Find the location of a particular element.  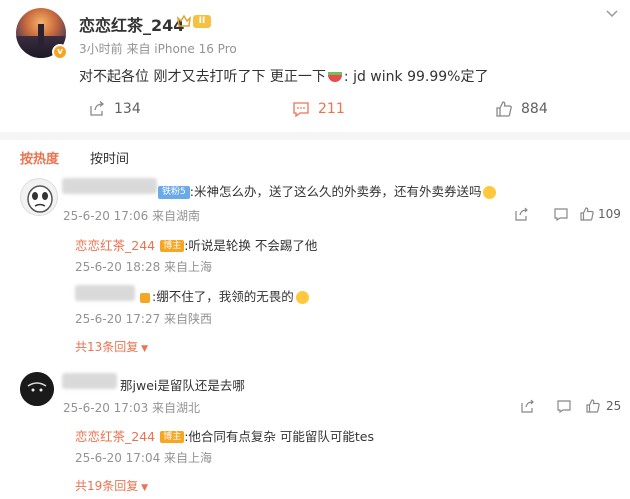

reply-row: 恋恋红茶_244 博主:听说是轮换 不会踢了他 is located at coordinates (196, 244).